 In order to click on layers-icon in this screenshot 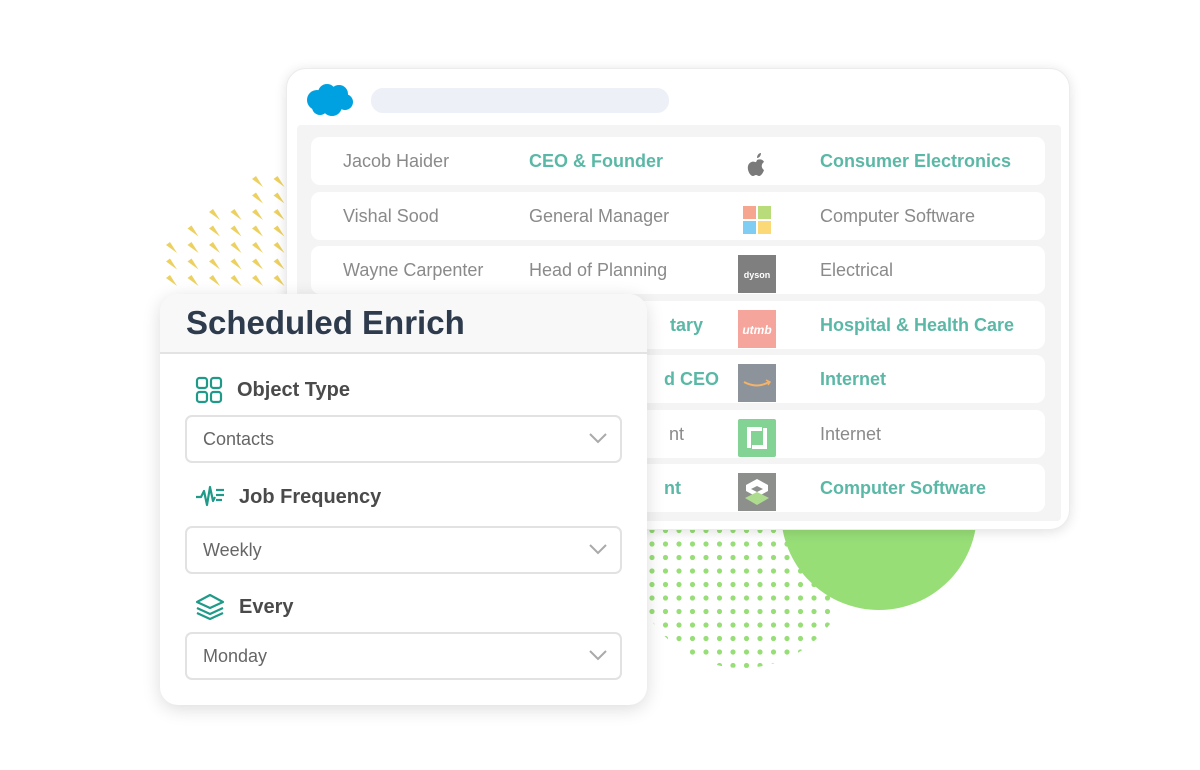, I will do `click(210, 607)`.